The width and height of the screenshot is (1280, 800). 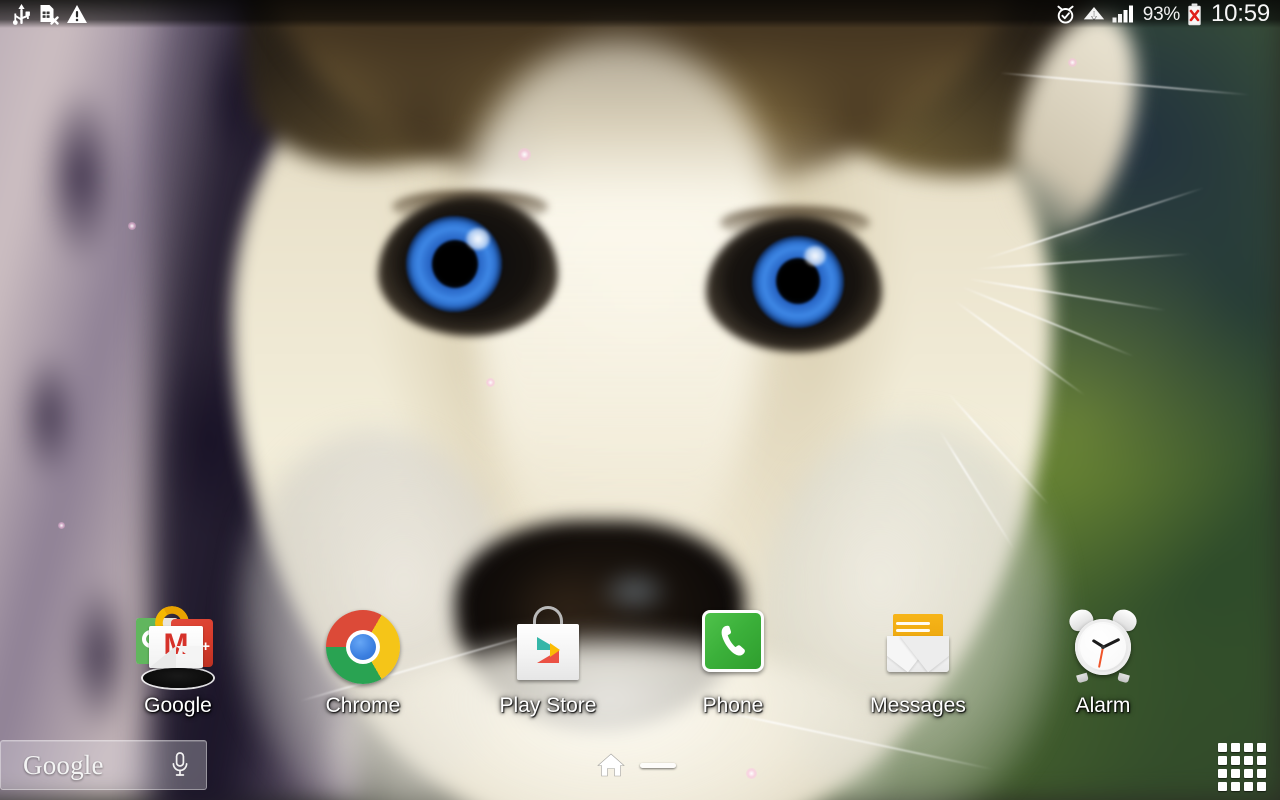 What do you see at coordinates (77, 14) in the screenshot?
I see `warning-triangle-icon` at bounding box center [77, 14].